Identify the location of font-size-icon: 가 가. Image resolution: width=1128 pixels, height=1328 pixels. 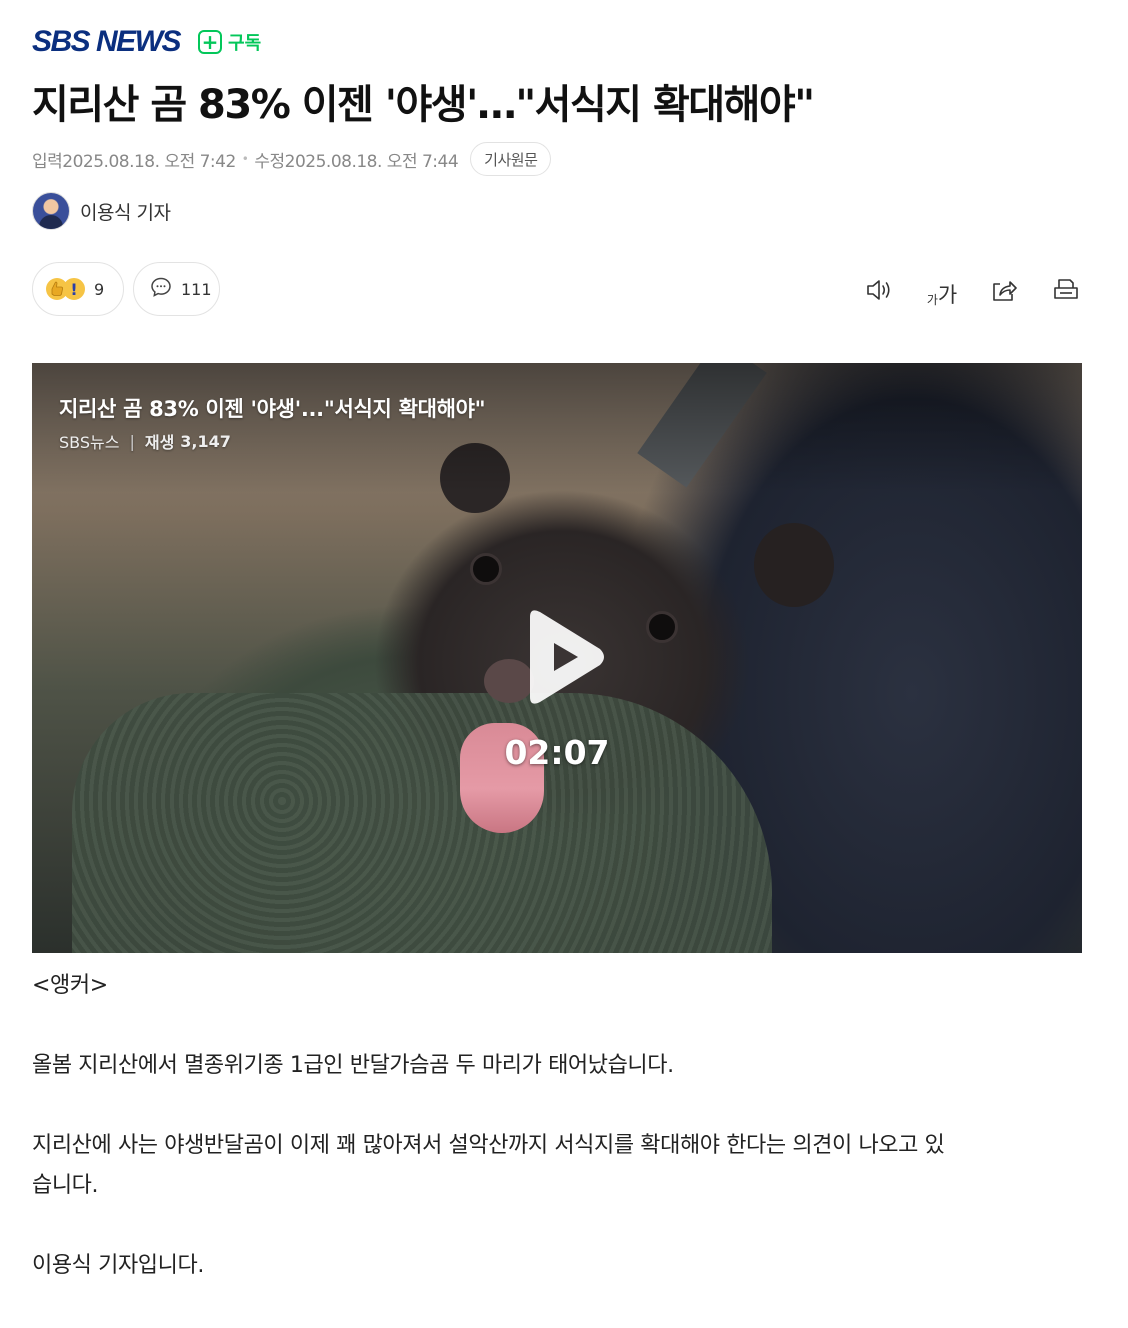
(942, 290).